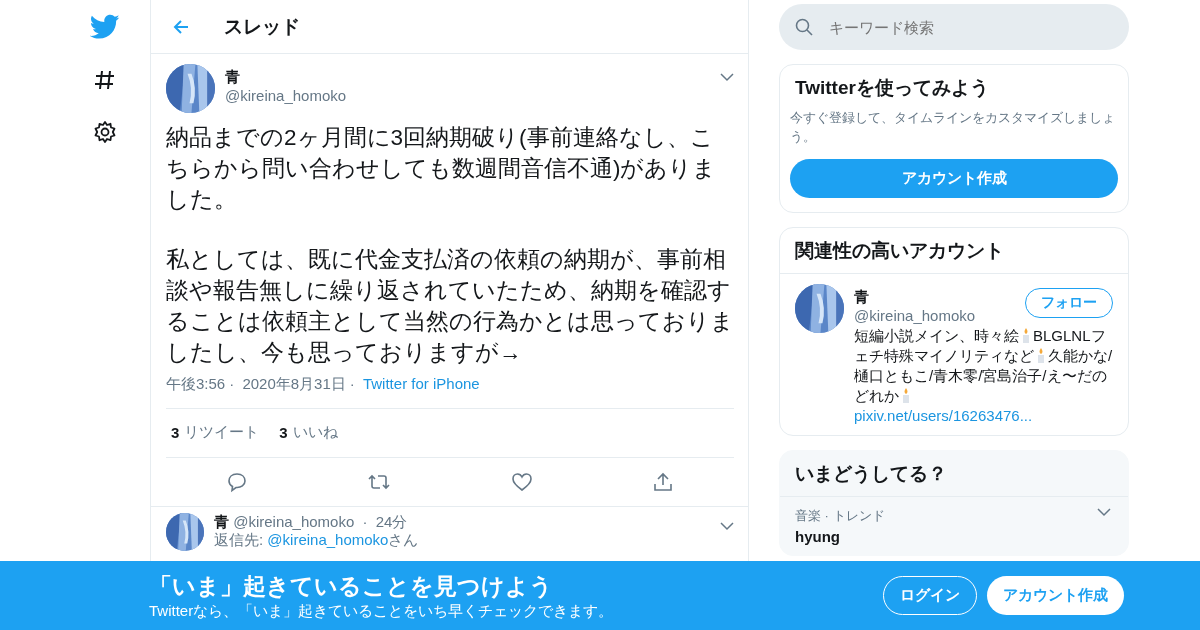  Describe the element at coordinates (954, 473) in the screenshot. I see `card-title: いまどうしてる？` at that location.